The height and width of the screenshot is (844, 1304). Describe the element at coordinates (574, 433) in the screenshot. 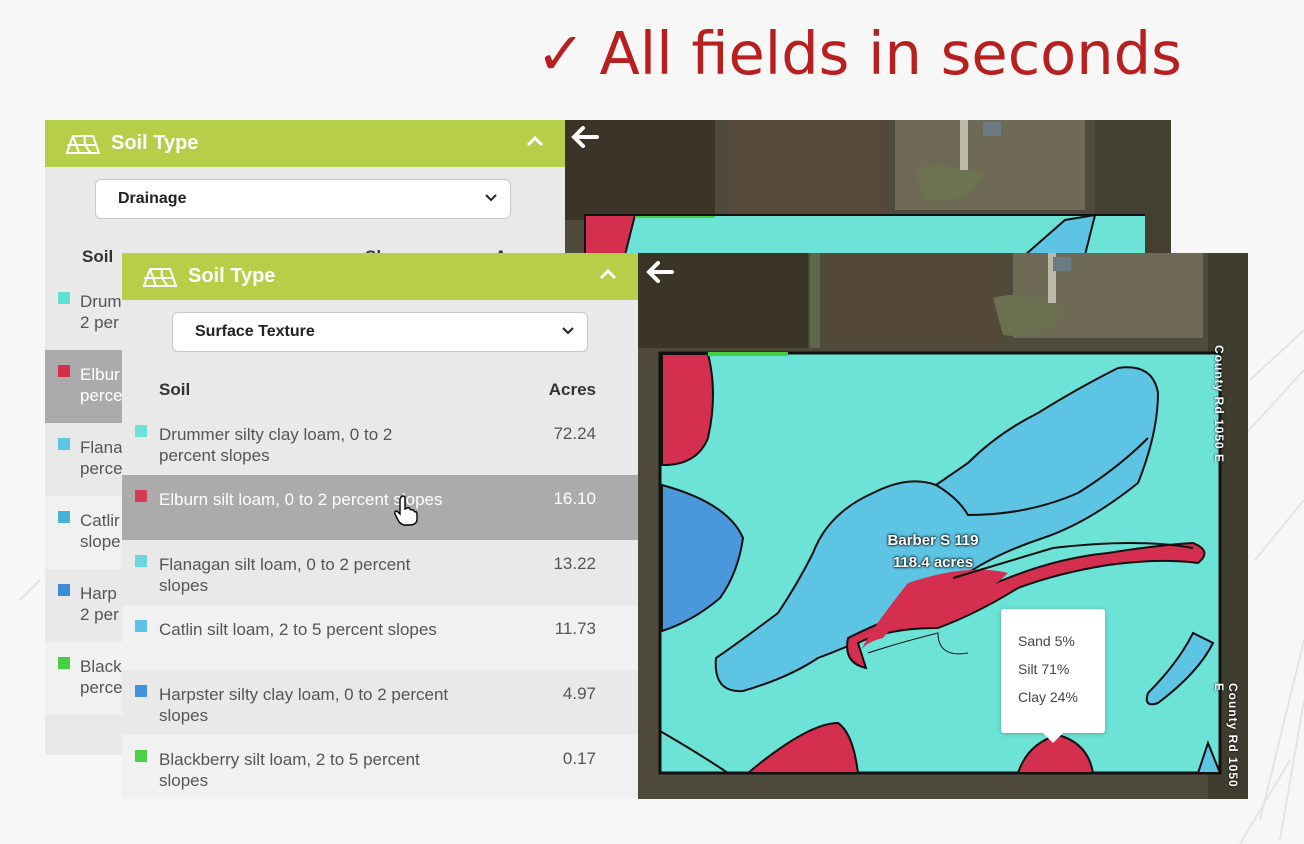

I see `soil-acres: 72.24` at that location.